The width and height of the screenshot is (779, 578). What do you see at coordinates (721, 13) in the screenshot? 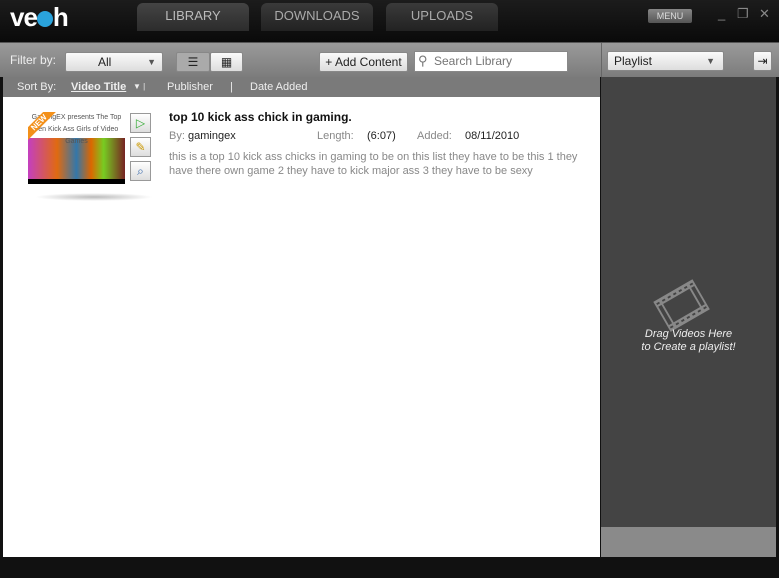
I see `minimize-button: _` at bounding box center [721, 13].